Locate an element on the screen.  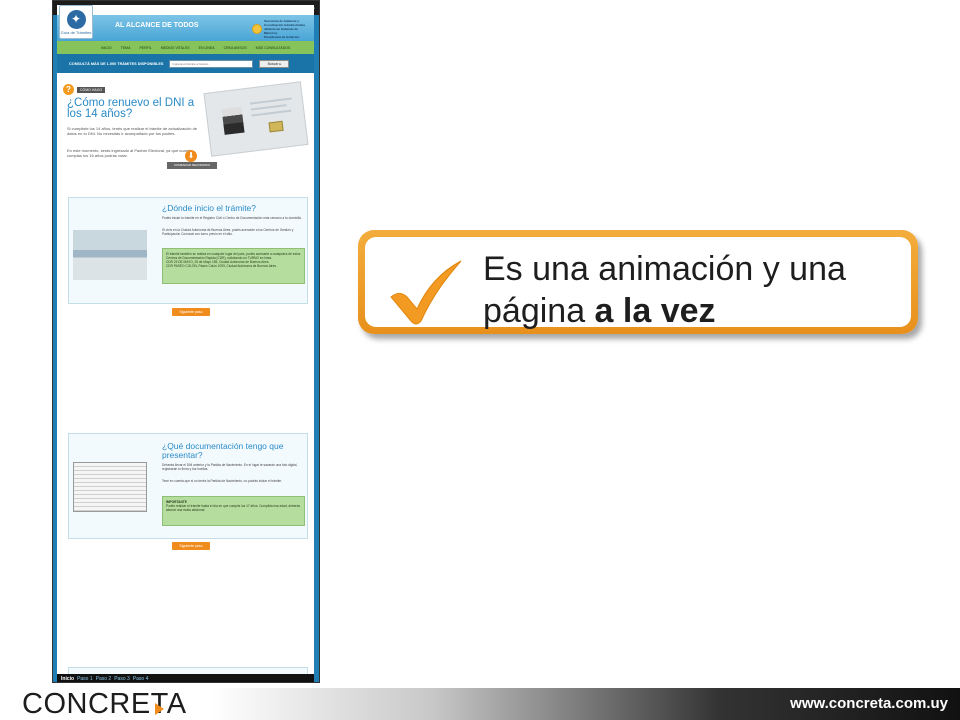
nav-item-crea-avisos: CREA AVISOS is located at coordinates (235, 48).